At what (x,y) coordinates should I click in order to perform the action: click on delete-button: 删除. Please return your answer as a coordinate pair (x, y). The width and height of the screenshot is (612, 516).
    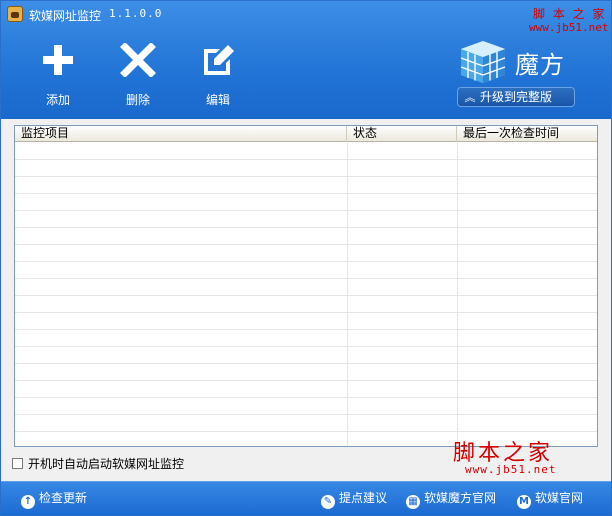
    Looking at the image, I should click on (138, 78).